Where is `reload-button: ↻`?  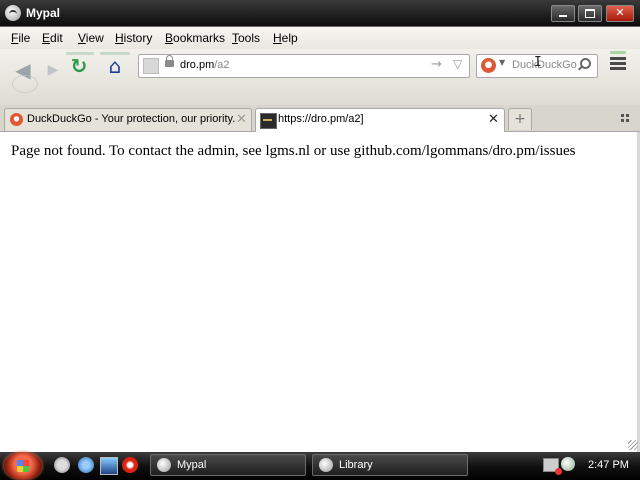
reload-button: ↻ is located at coordinates (79, 66).